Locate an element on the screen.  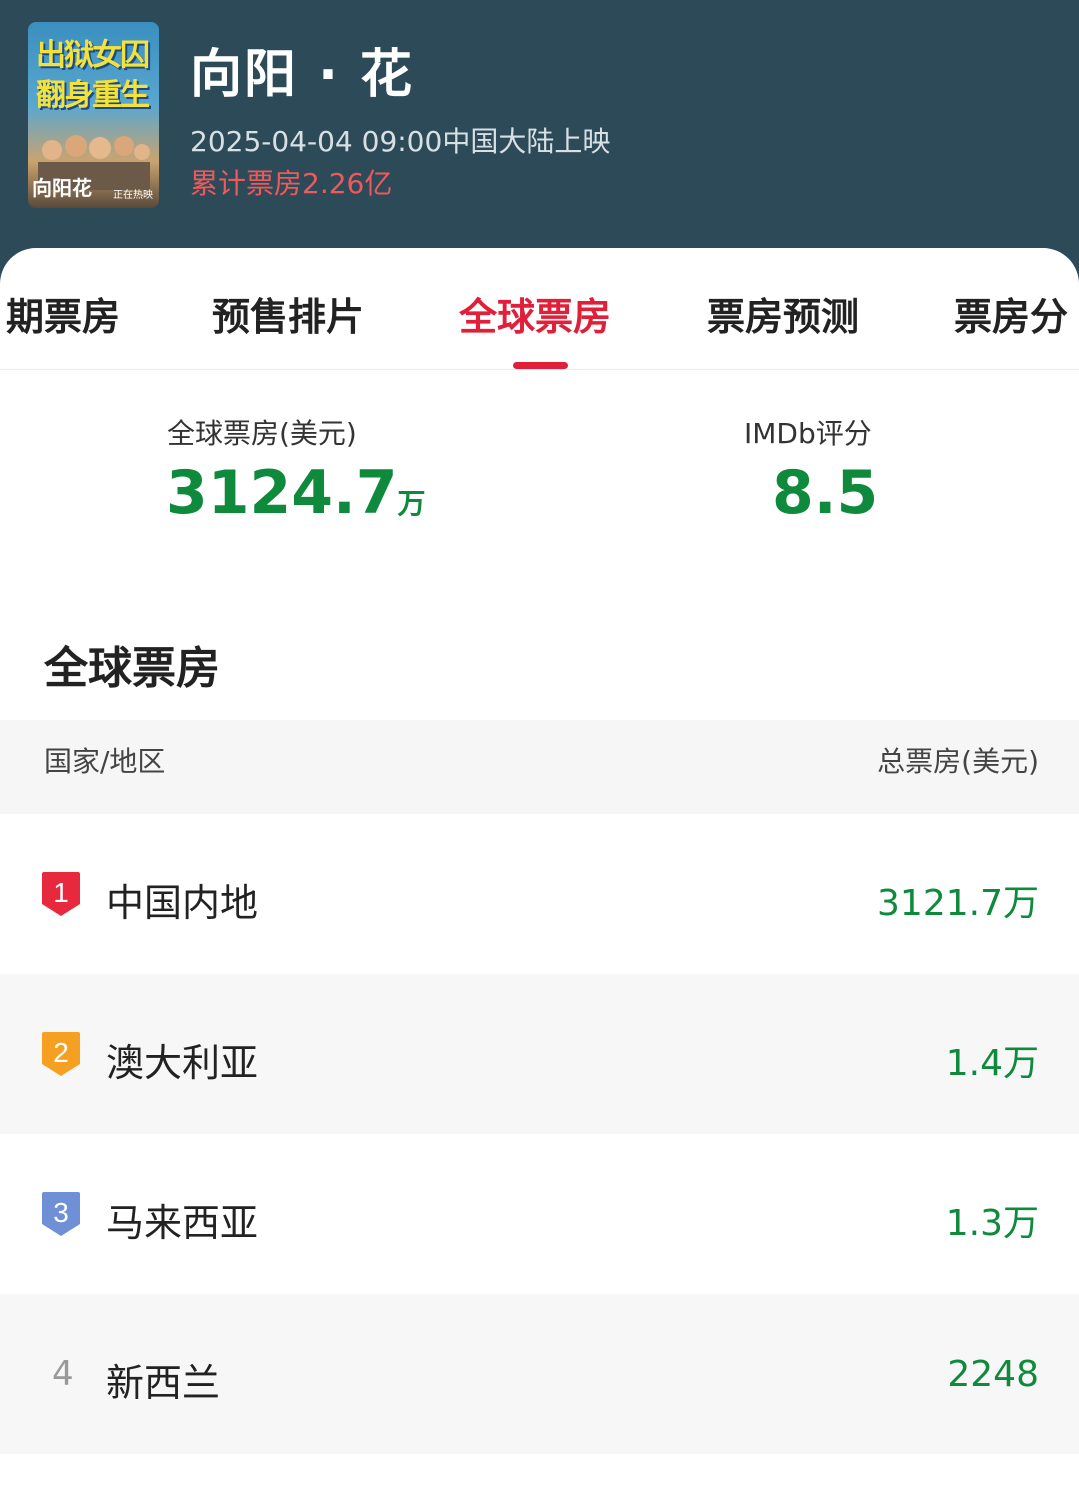
tab-bar: 期票房 预售排片 全球票房 票房预测 票房分 is located at coordinates (539, 309).